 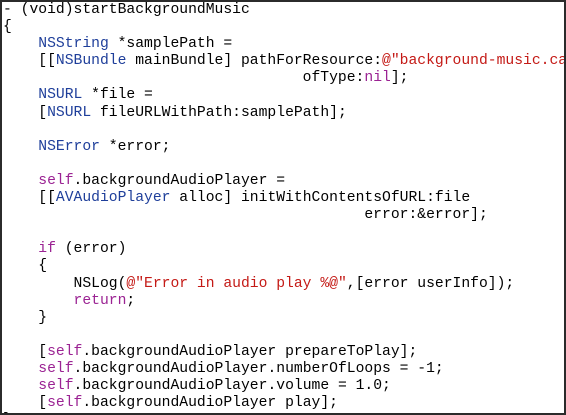 I want to click on code-line: }, so click(x=283, y=318).